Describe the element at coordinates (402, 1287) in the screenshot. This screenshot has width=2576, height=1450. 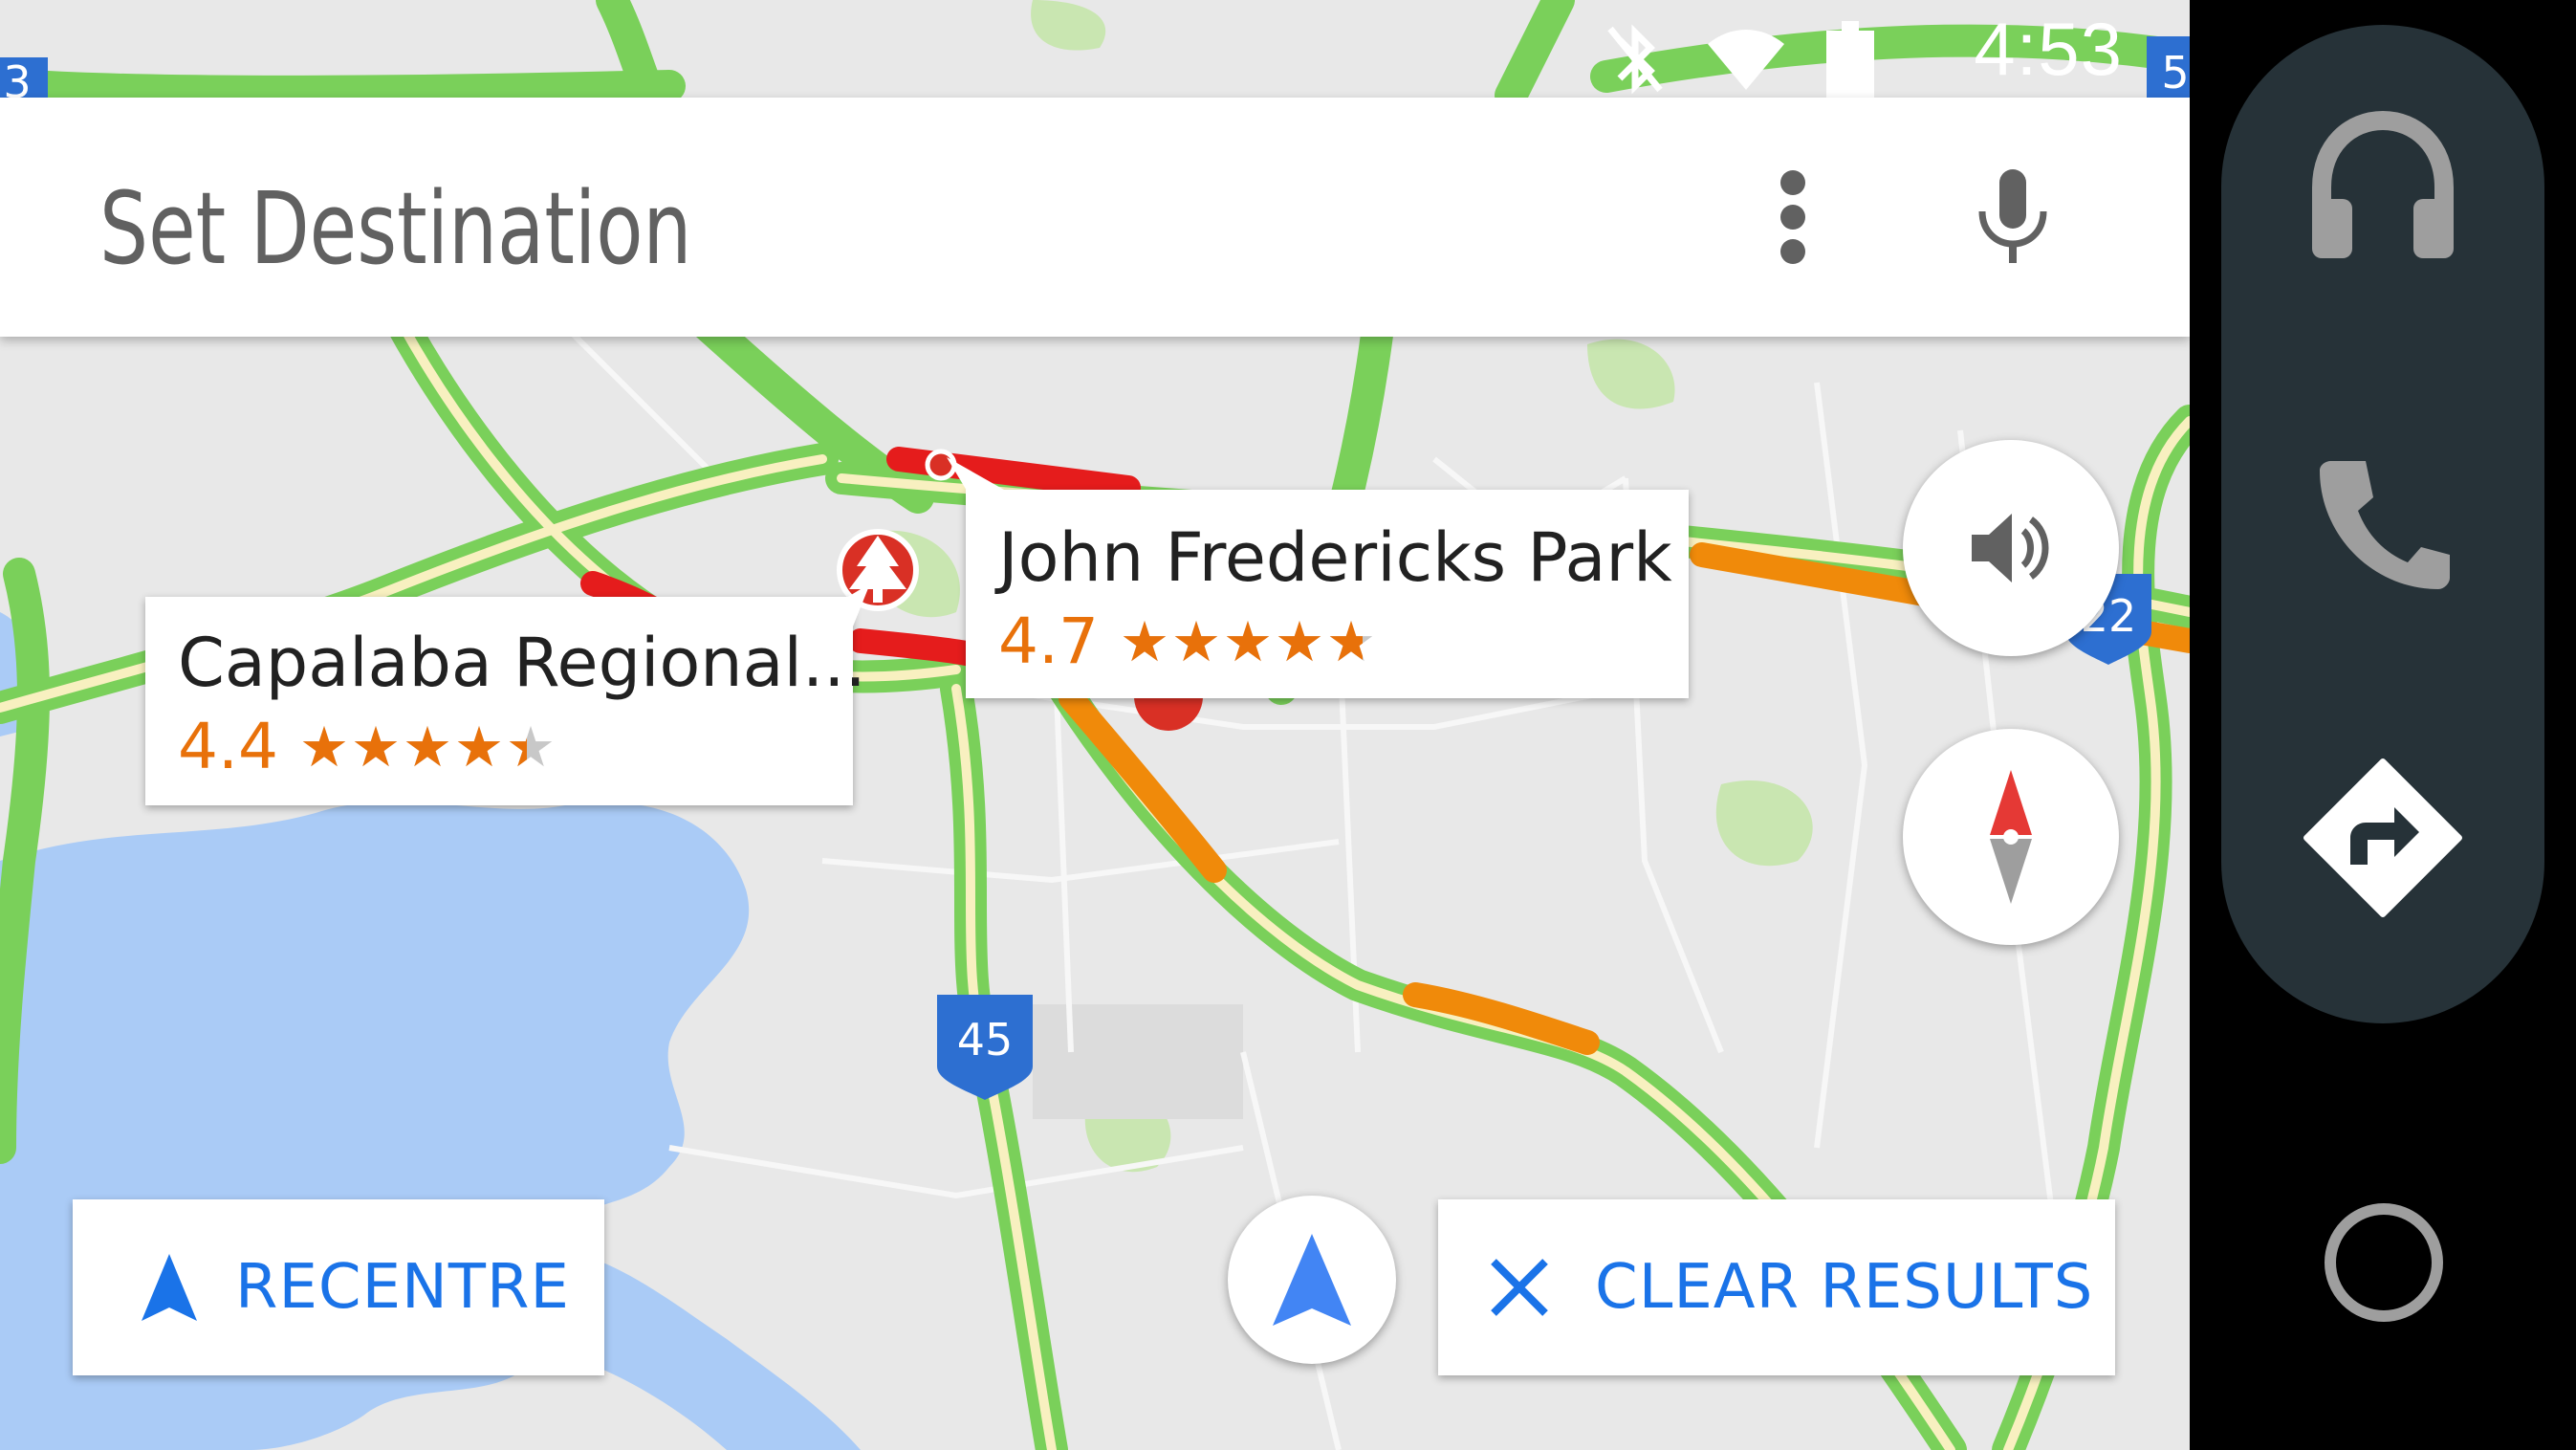
I see `recentre-label: RECENTRE` at that location.